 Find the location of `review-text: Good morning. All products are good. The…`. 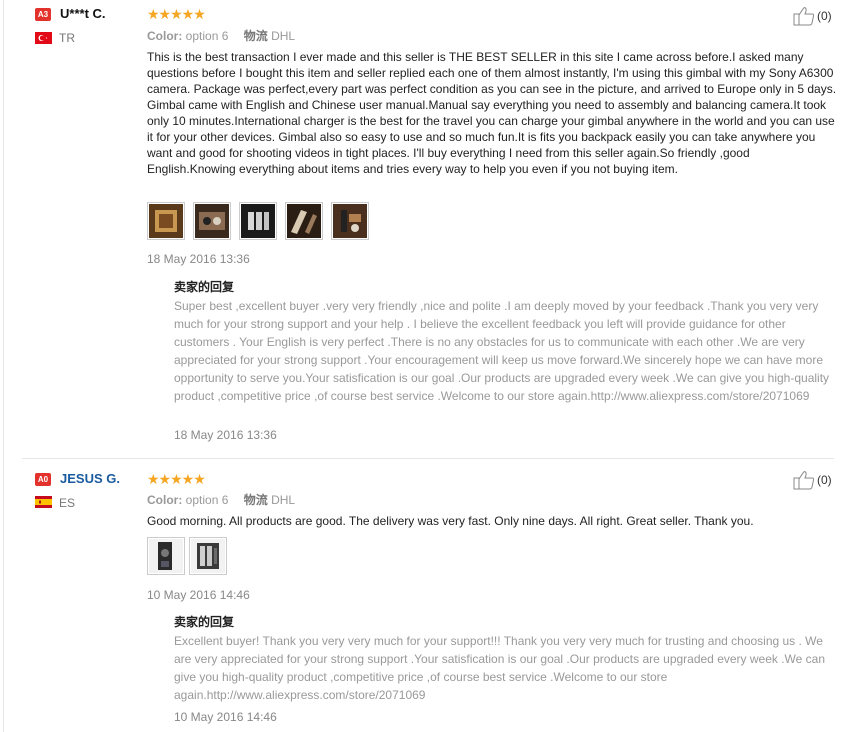

review-text: Good morning. All products are good. The… is located at coordinates (450, 521).